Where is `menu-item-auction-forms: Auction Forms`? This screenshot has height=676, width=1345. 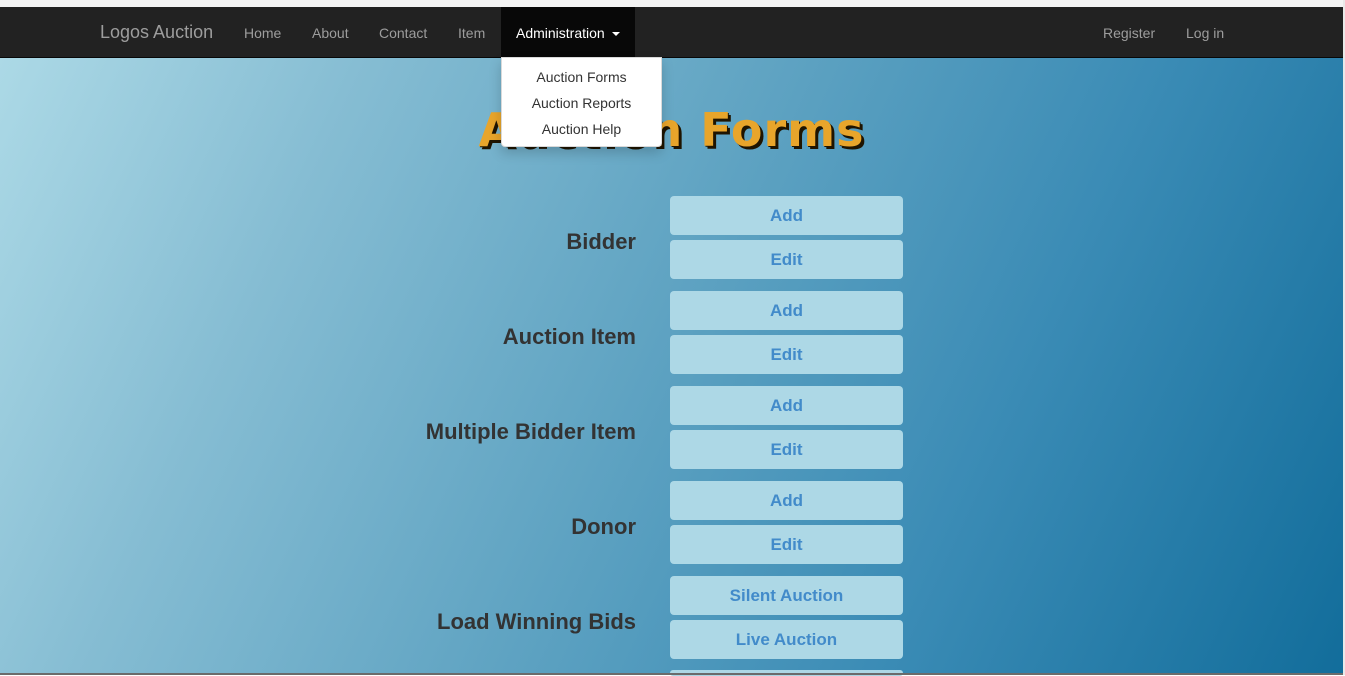 menu-item-auction-forms: Auction Forms is located at coordinates (581, 77).